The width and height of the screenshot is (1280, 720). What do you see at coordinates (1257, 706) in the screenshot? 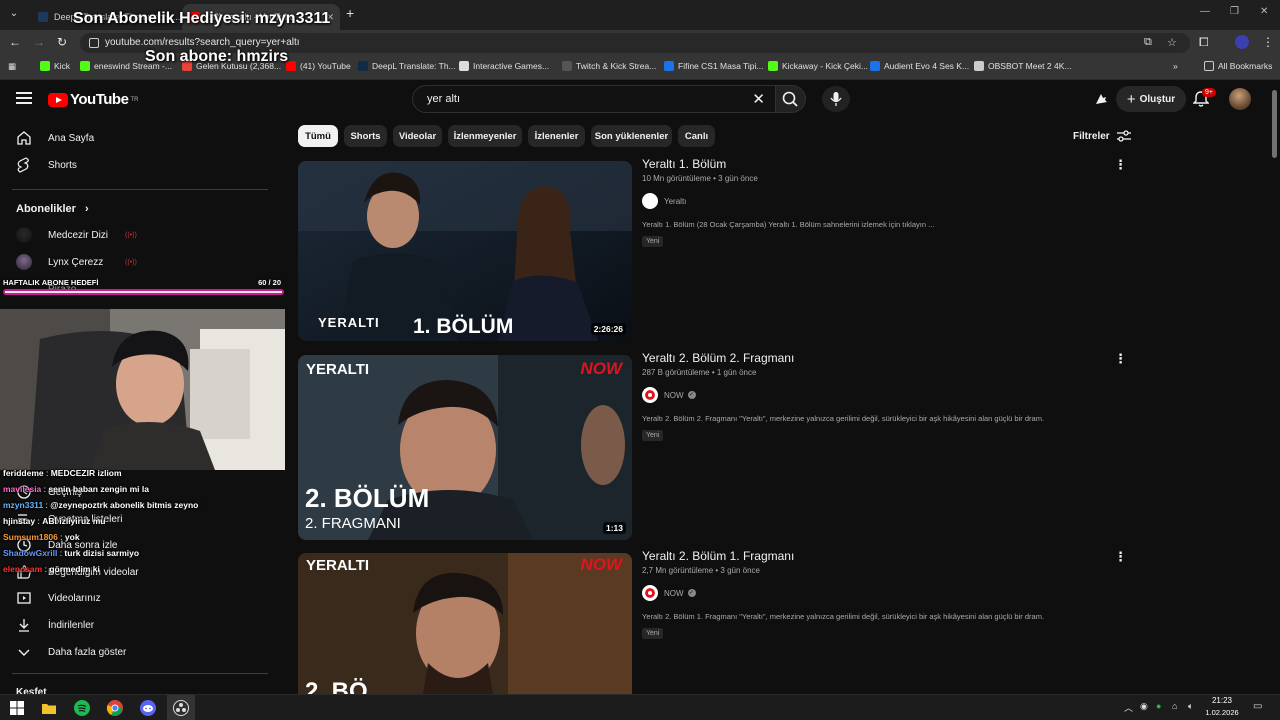
I see `notification-center-icon: ▭` at bounding box center [1257, 706].